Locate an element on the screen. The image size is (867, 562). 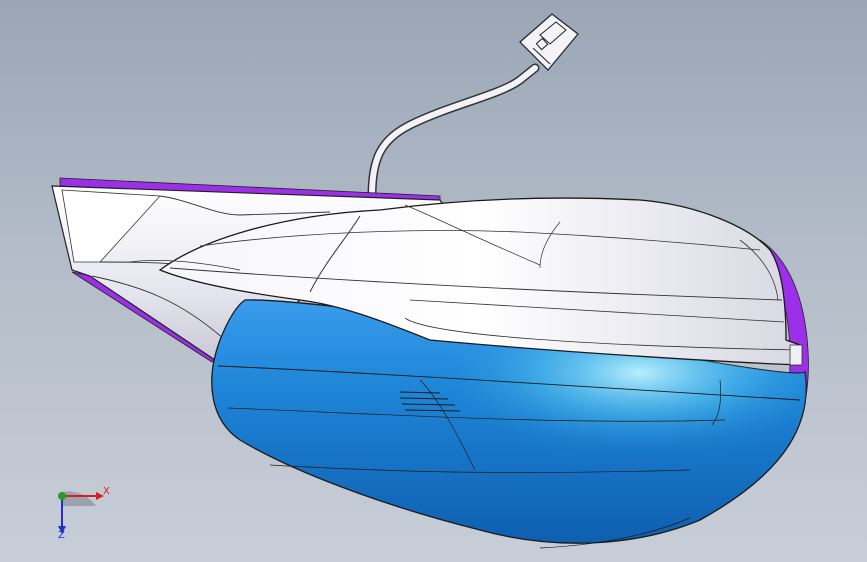
connector is located at coordinates (549, 42).